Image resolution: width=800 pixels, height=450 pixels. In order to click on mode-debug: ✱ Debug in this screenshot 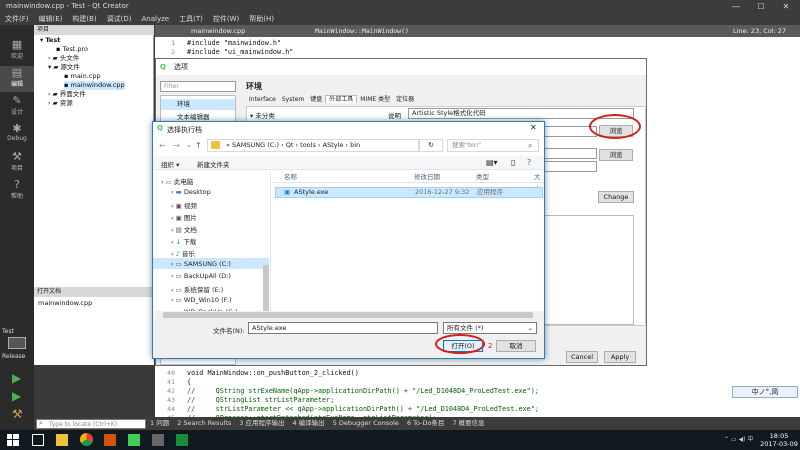, I will do `click(17, 135)`.